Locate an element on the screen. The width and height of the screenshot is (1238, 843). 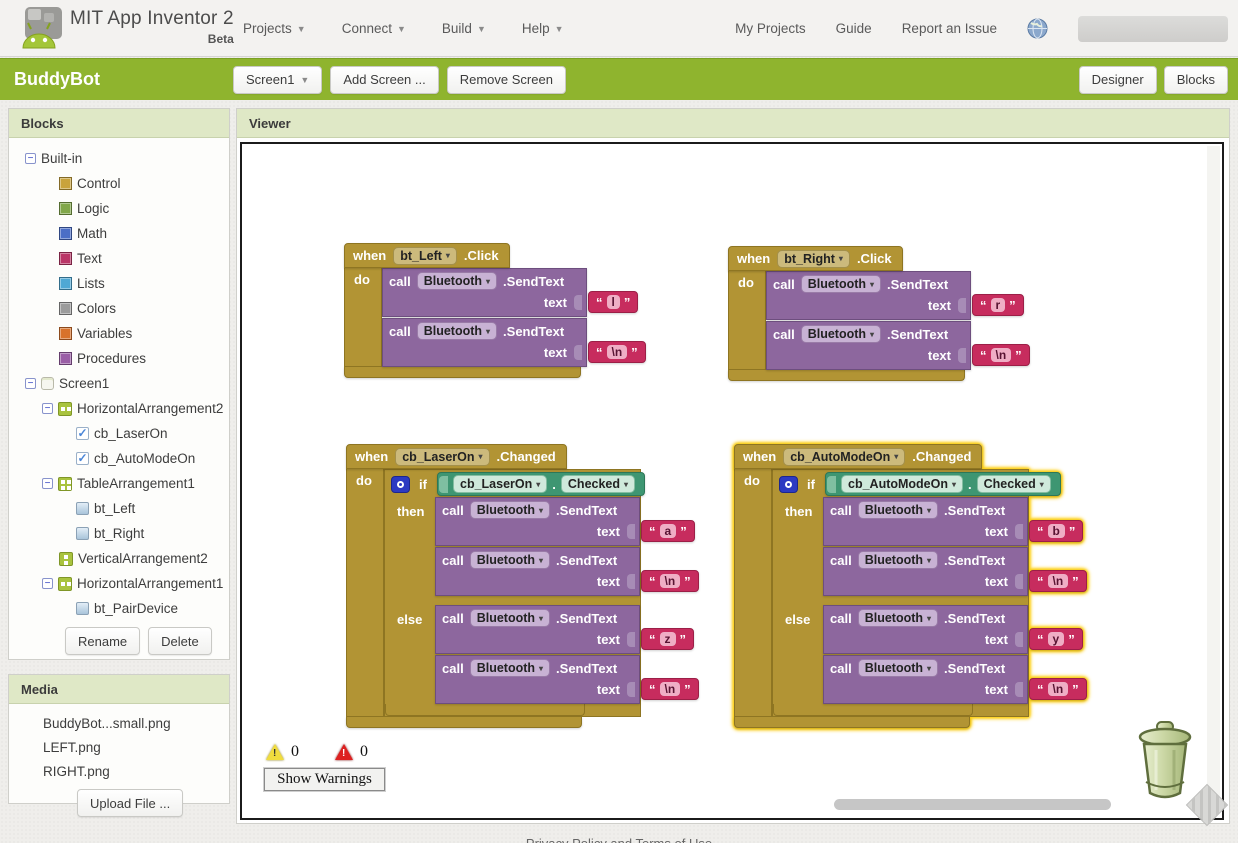
media-file: LEFT.png is located at coordinates (136, 747).